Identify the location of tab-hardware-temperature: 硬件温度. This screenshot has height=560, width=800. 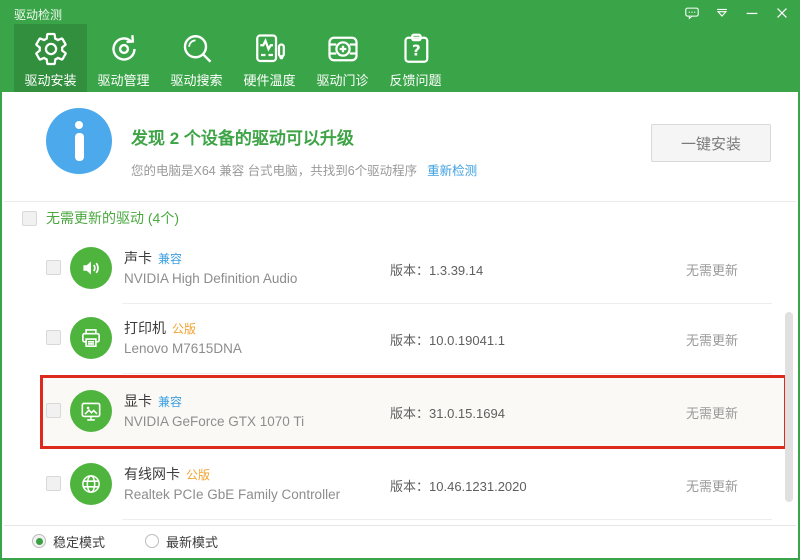
(269, 58).